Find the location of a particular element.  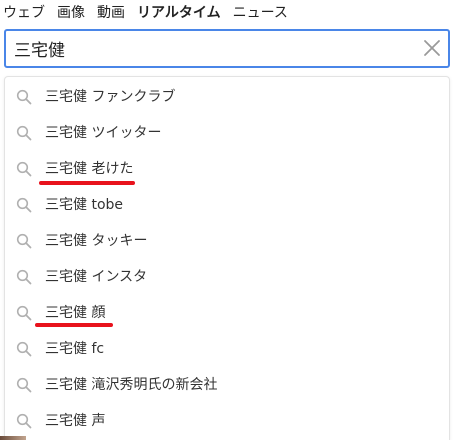

background-image-edge is located at coordinates (13, 438).